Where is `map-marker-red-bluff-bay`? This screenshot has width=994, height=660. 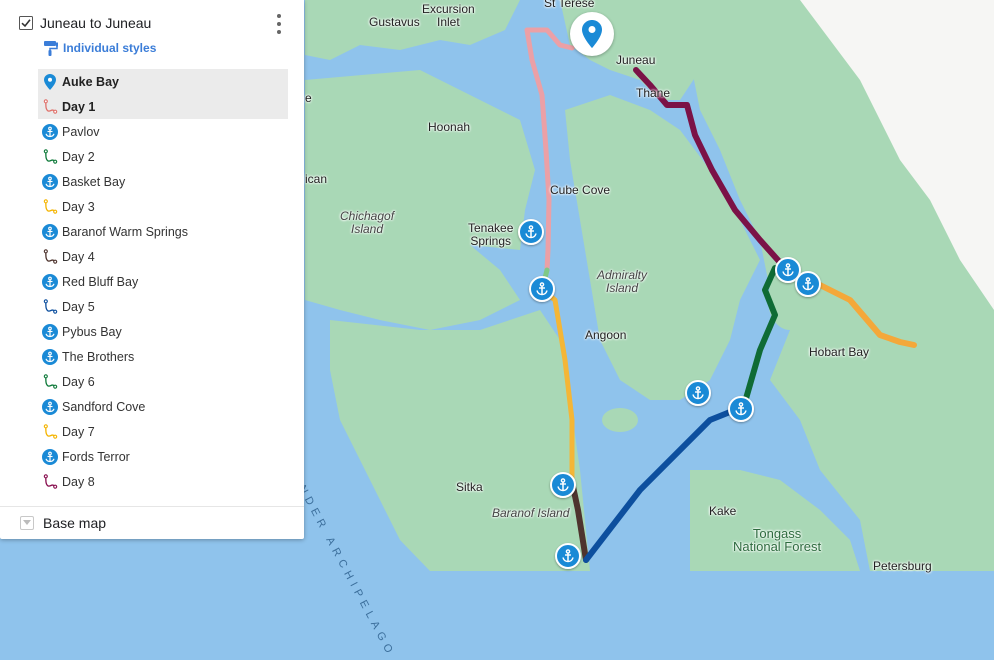
map-marker-red-bluff-bay is located at coordinates (568, 556).